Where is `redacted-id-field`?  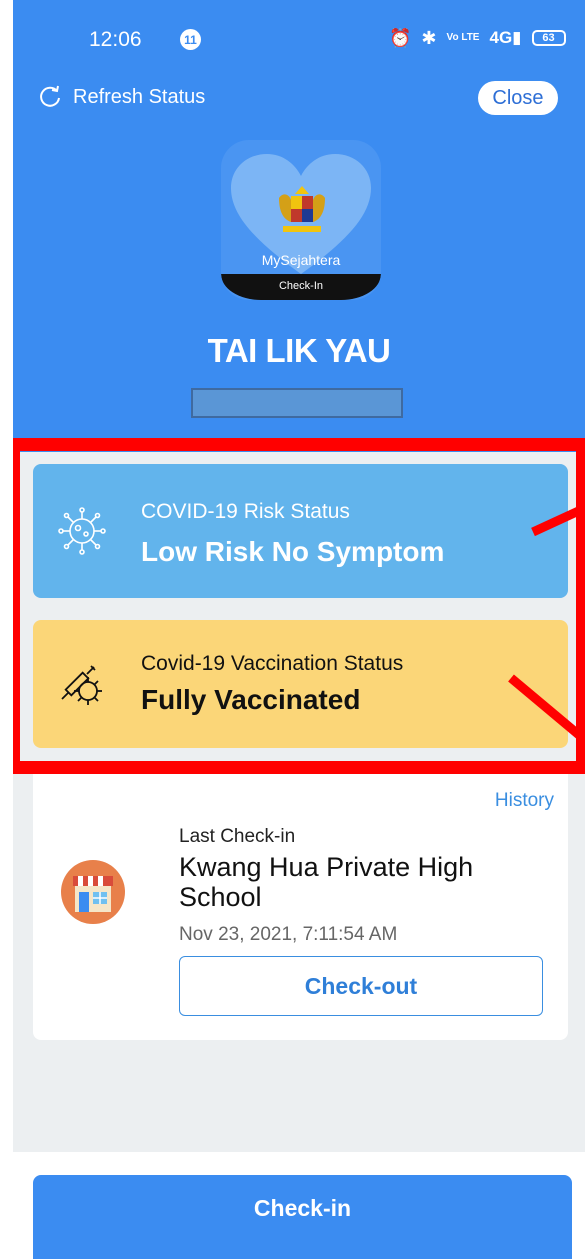
redacted-id-field is located at coordinates (297, 403).